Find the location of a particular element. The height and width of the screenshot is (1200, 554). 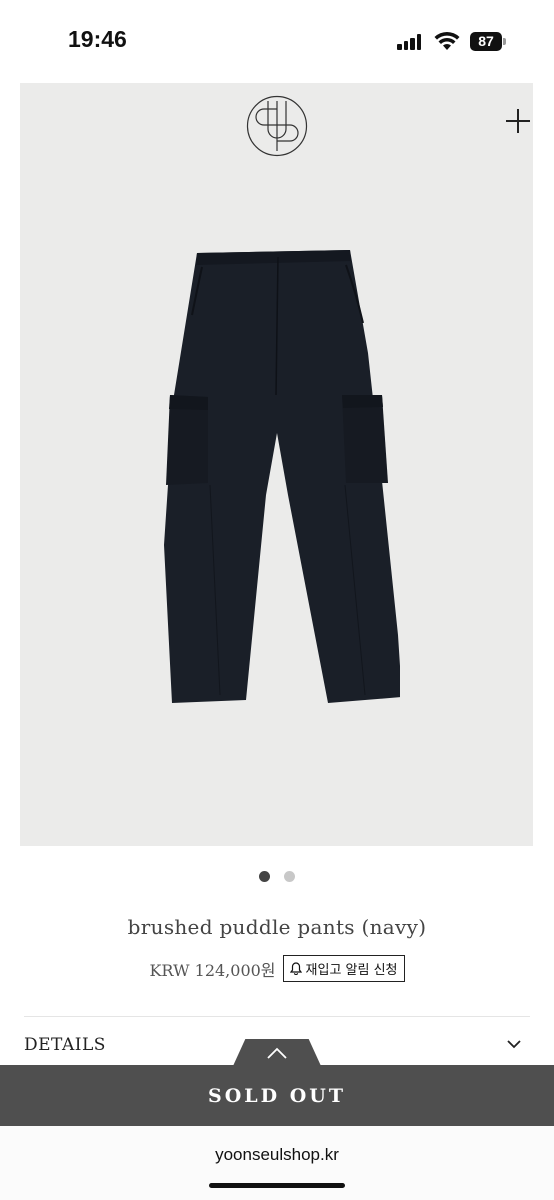

bell-icon is located at coordinates (295, 968).